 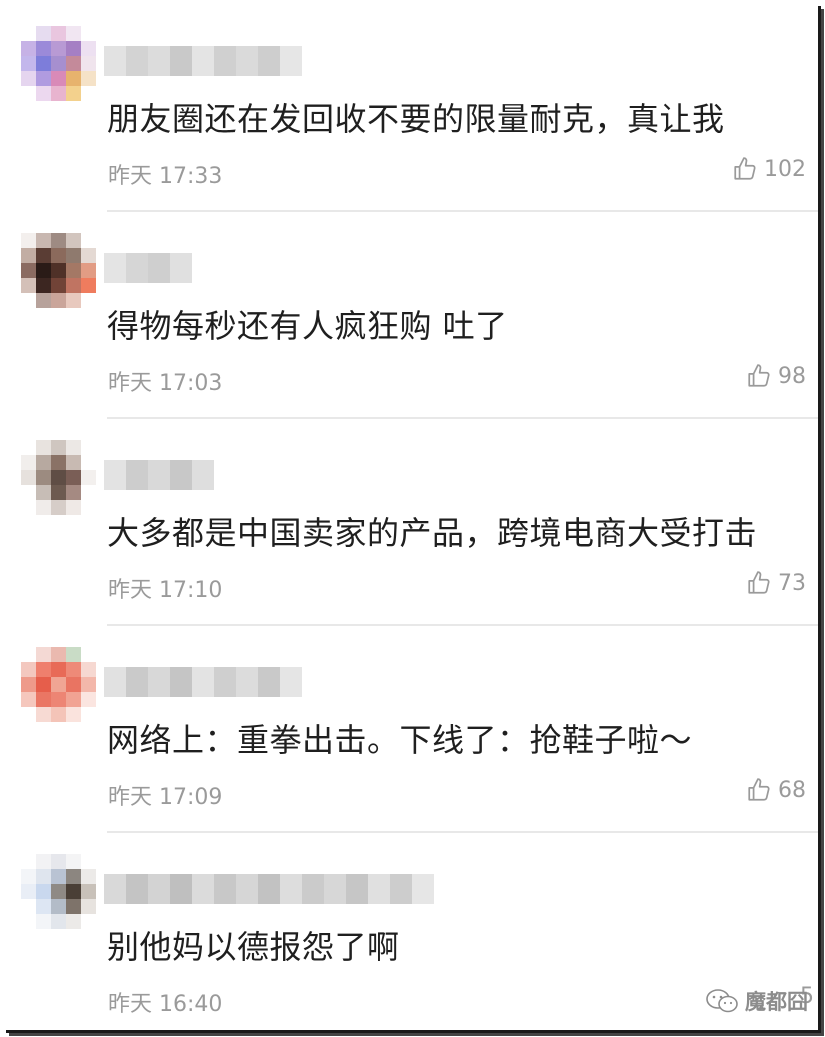 What do you see at coordinates (722, 1001) in the screenshot?
I see `wechat-icon` at bounding box center [722, 1001].